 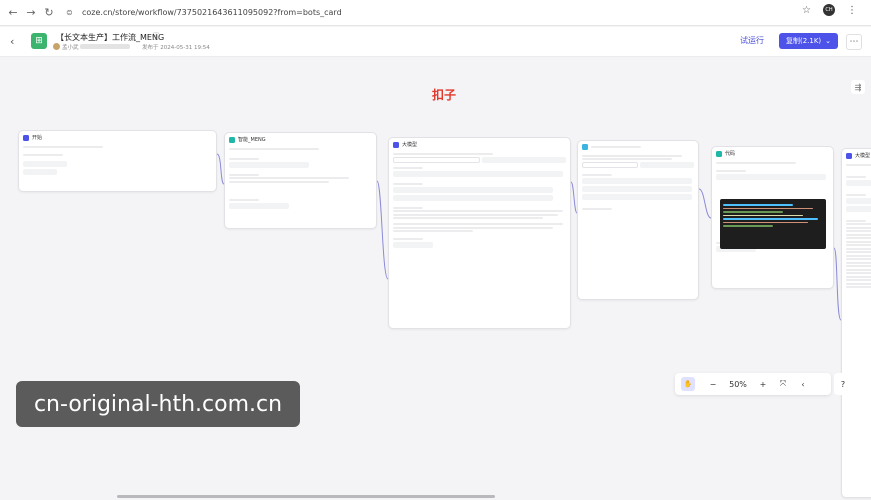 What do you see at coordinates (730, 154) in the screenshot?
I see `node-code-title: 代码` at bounding box center [730, 154].